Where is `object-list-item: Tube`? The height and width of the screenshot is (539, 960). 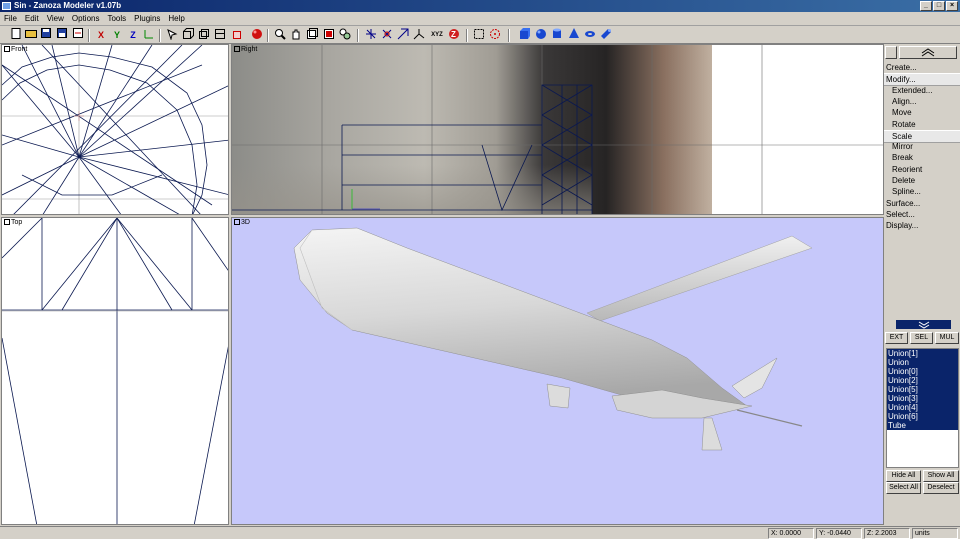
object-list-item: Tube is located at coordinates (922, 425).